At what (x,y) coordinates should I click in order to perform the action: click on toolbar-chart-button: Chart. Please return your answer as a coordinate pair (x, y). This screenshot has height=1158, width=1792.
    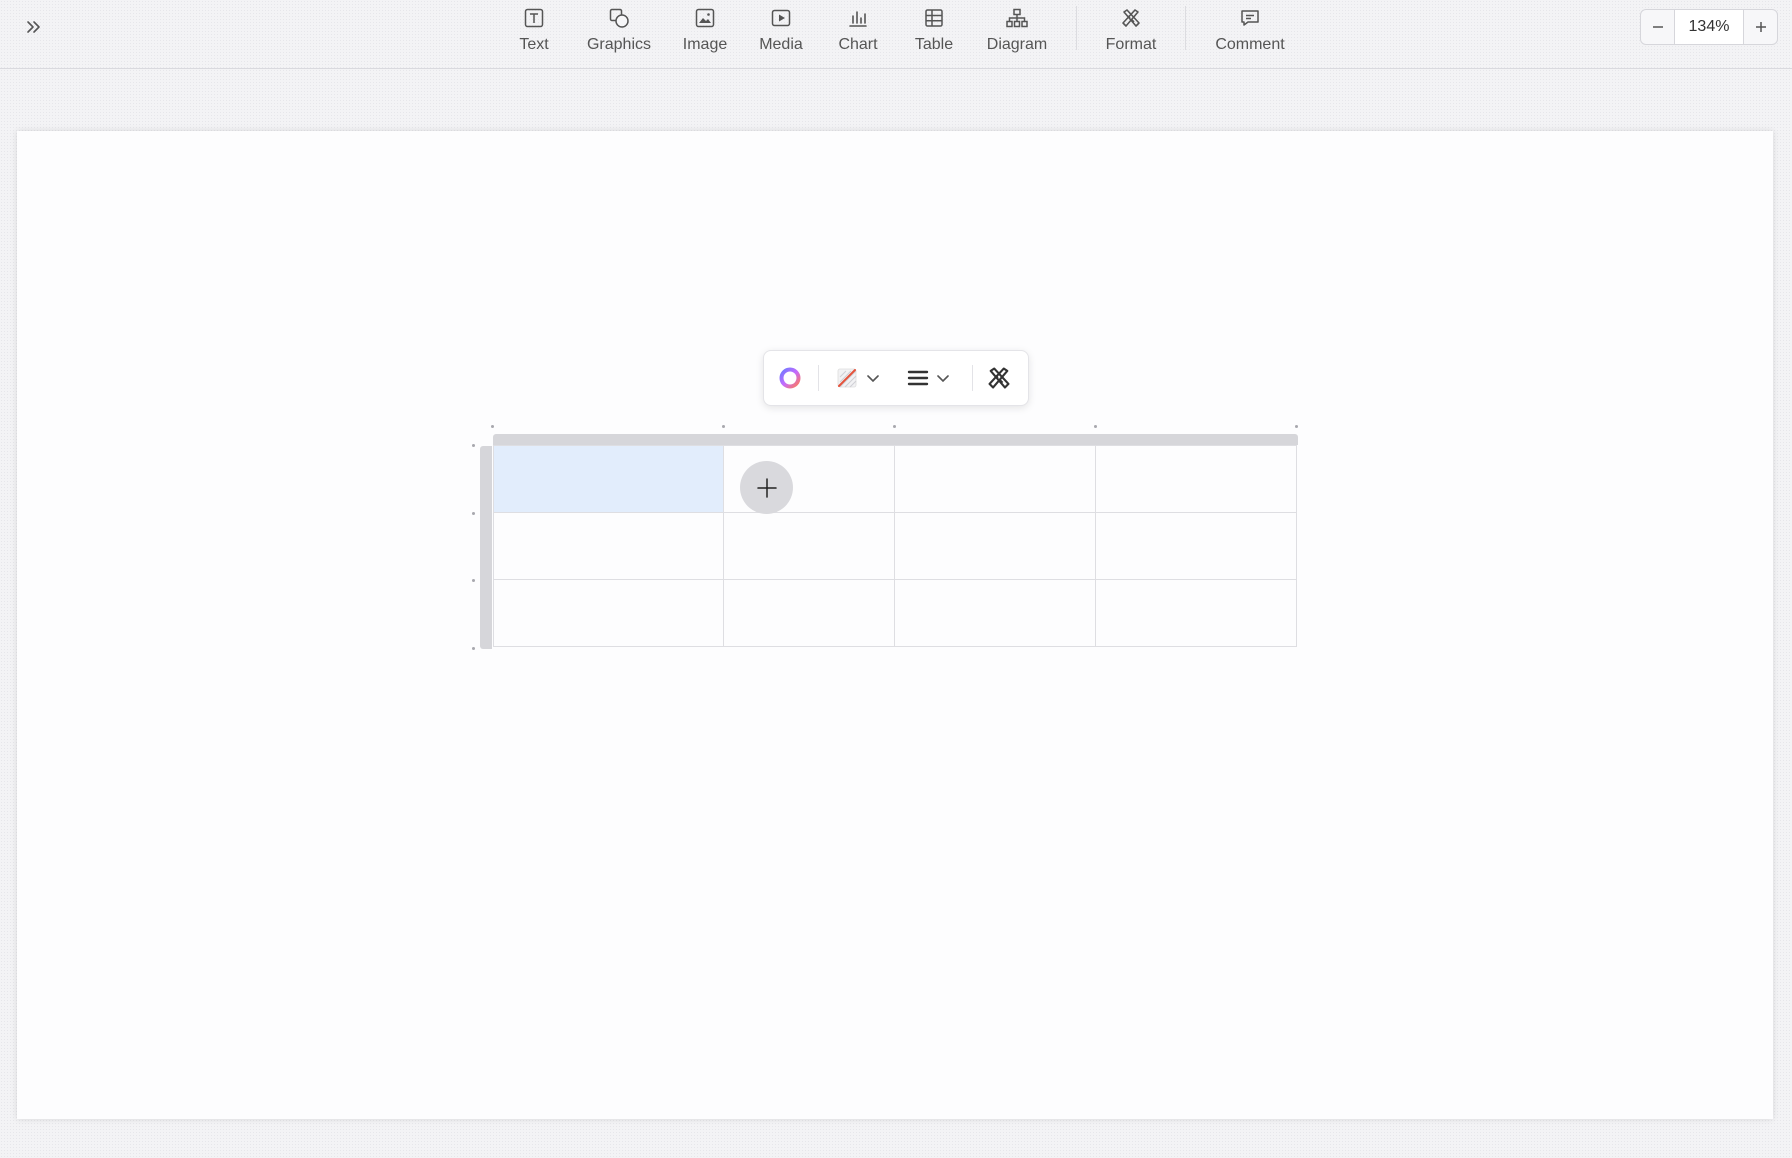
    Looking at the image, I should click on (858, 30).